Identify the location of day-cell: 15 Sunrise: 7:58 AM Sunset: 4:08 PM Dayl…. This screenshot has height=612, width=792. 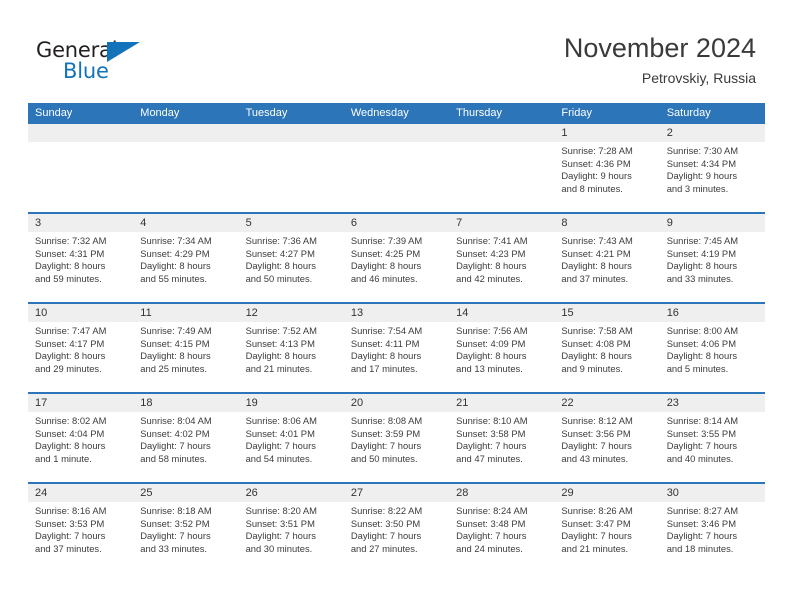
(607, 348).